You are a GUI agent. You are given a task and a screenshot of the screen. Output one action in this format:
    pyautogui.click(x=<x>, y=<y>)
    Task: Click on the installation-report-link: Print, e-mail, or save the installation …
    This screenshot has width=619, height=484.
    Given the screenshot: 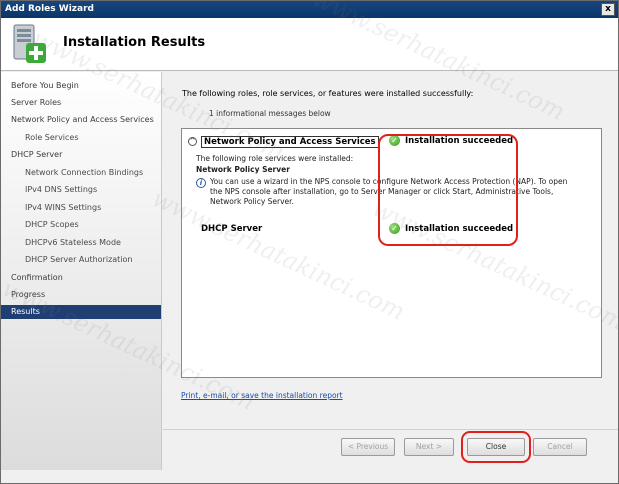 What is the action you would take?
    pyautogui.click(x=262, y=395)
    